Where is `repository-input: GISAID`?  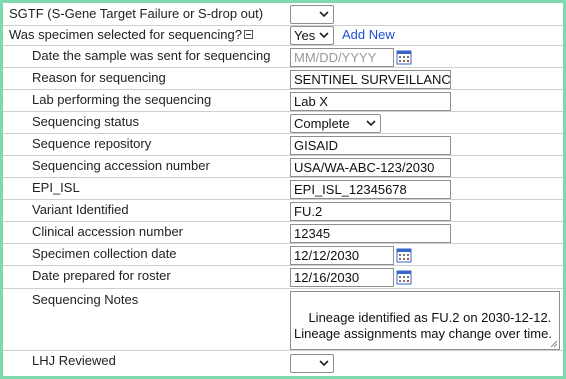
repository-input: GISAID is located at coordinates (370, 145).